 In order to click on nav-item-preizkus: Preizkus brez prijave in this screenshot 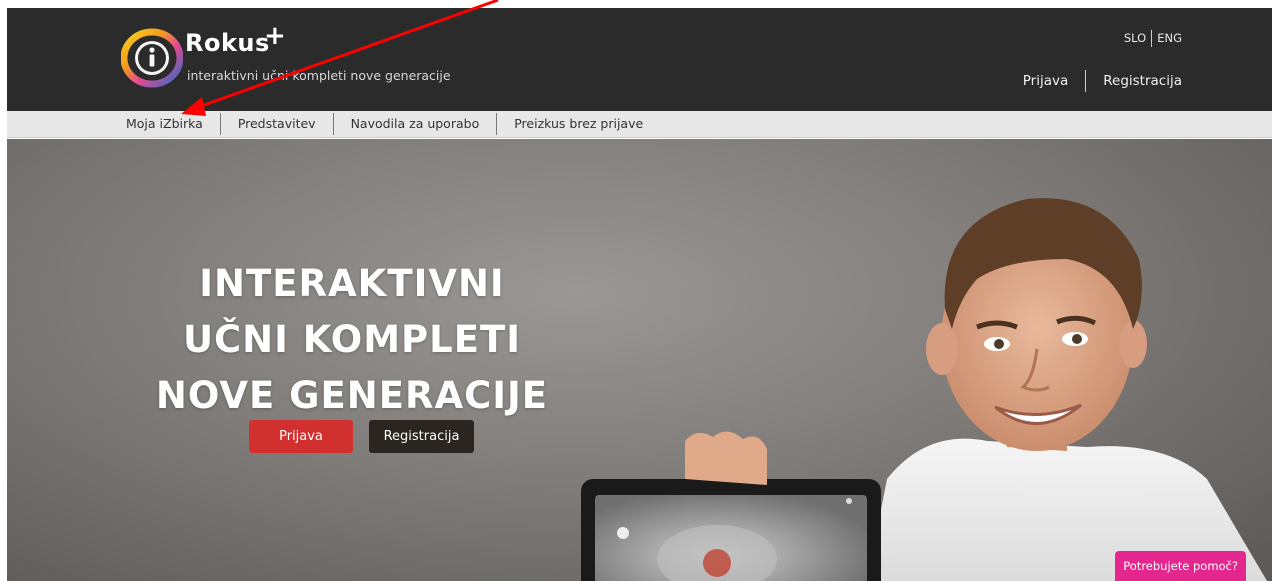, I will do `click(578, 124)`.